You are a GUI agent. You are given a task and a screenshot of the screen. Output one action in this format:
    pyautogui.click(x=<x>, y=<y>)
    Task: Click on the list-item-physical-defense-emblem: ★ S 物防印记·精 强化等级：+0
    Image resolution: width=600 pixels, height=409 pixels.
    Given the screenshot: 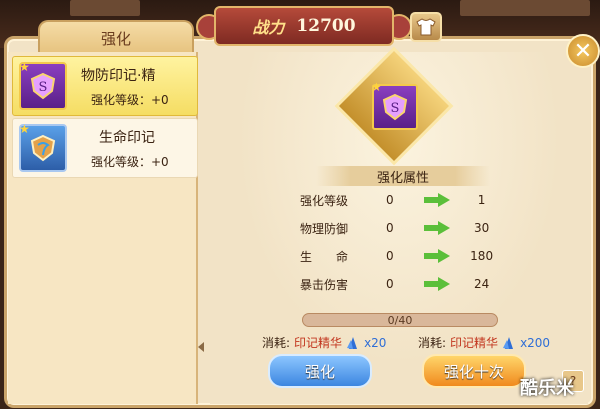 What is the action you would take?
    pyautogui.click(x=105, y=86)
    